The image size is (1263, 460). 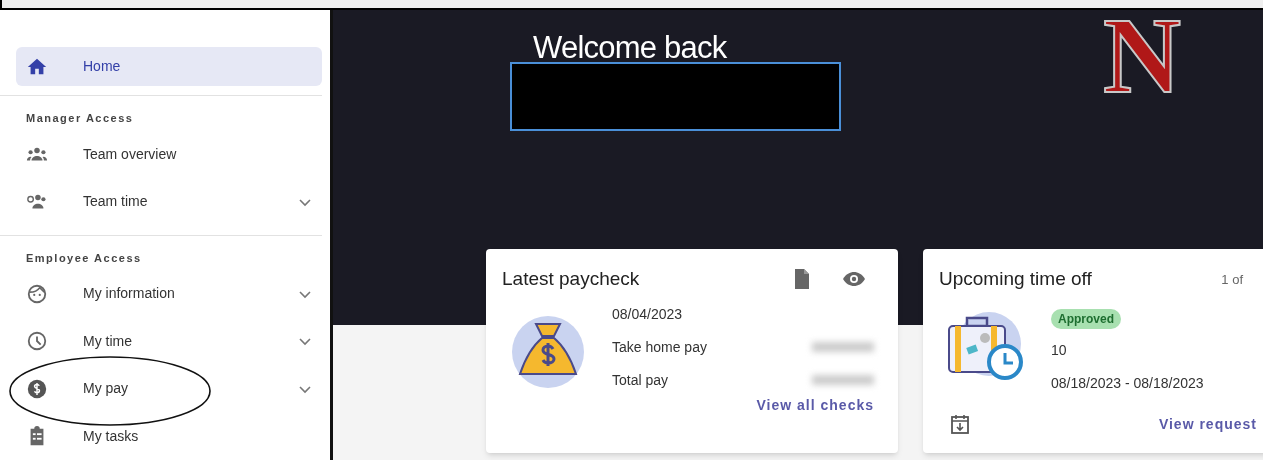 What do you see at coordinates (960, 424) in the screenshot?
I see `calendar-download-icon` at bounding box center [960, 424].